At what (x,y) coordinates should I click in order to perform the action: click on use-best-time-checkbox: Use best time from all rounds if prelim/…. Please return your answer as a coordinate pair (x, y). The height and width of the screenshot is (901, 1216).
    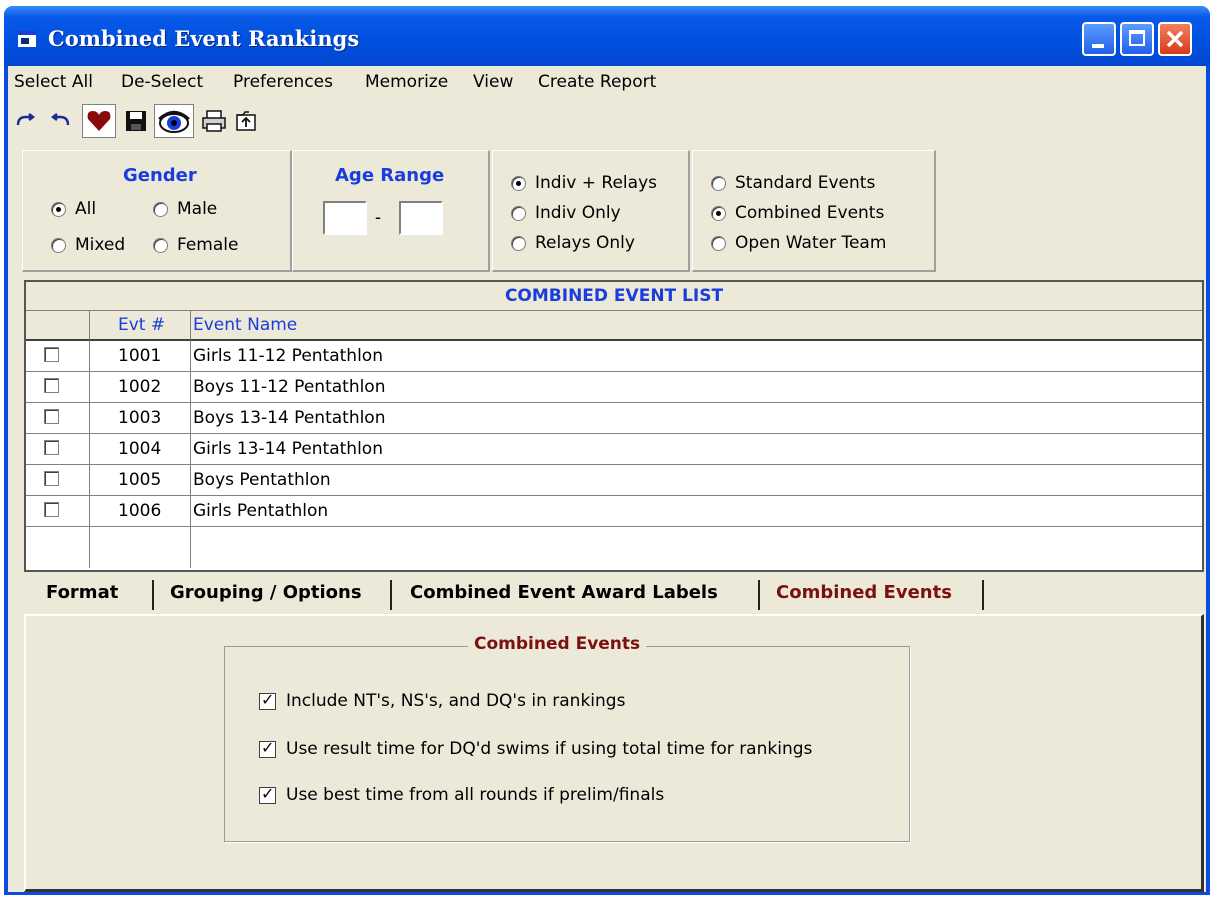
    Looking at the image, I should click on (461, 794).